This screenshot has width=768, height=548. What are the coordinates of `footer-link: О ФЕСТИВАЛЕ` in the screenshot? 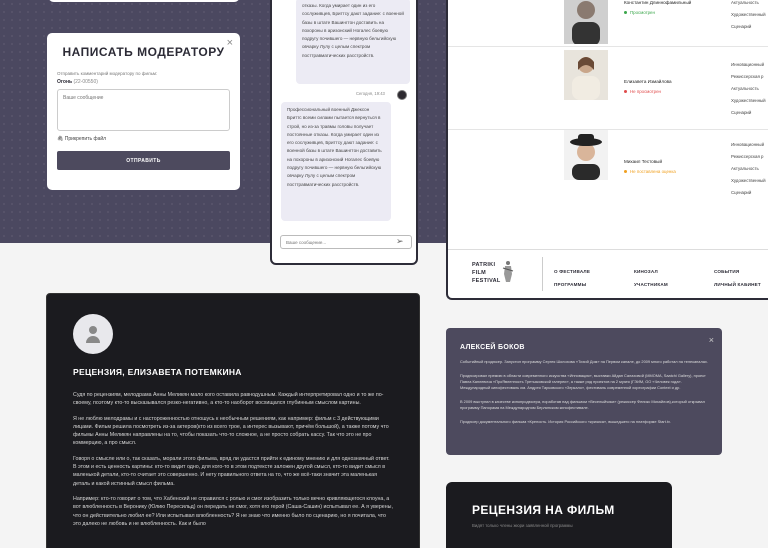 It's located at (572, 271).